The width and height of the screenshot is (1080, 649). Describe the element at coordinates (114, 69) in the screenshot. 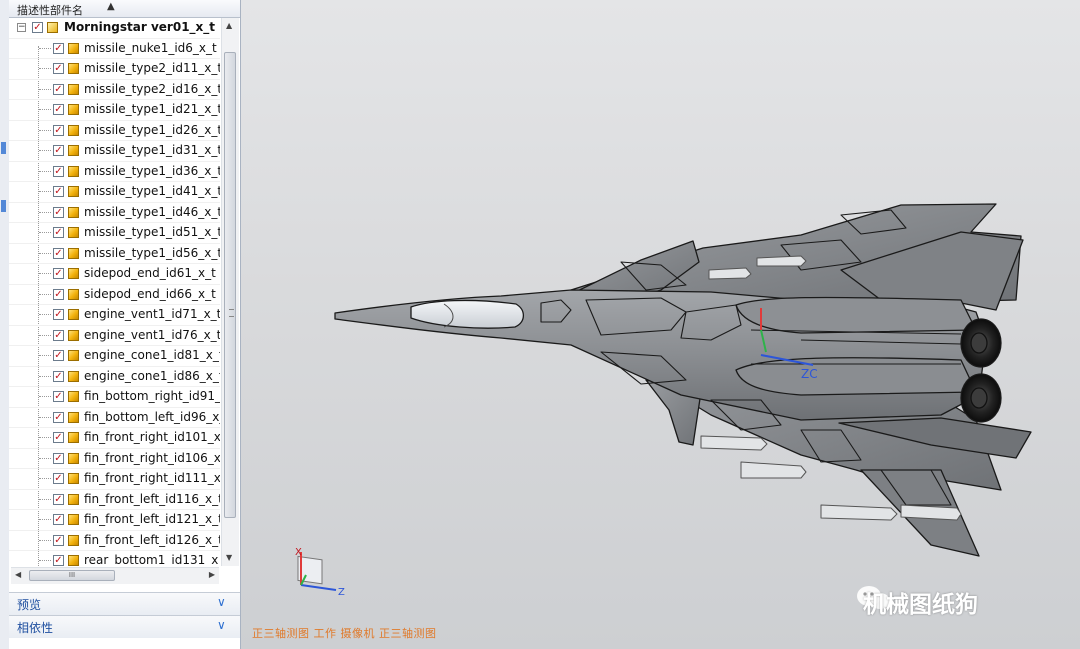

I see `tree-item: ✓ missile_type2_id11_x_t` at that location.